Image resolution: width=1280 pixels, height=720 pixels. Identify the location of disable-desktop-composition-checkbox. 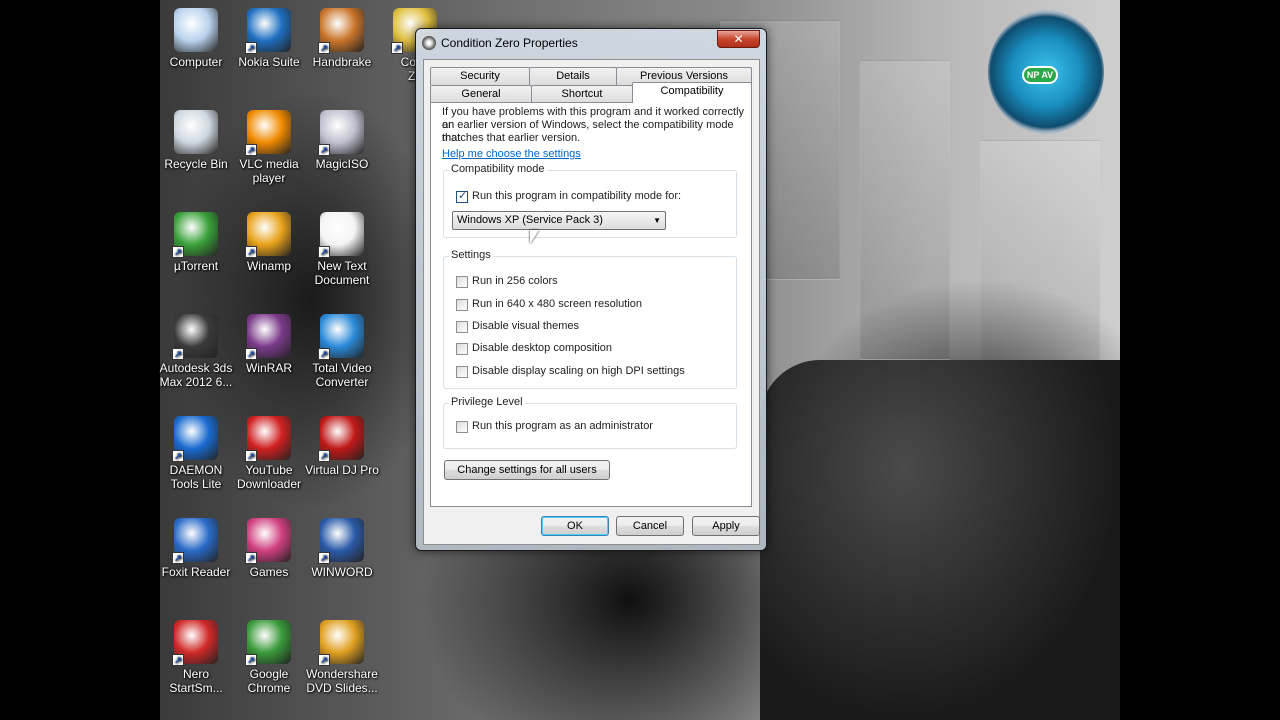
(462, 349).